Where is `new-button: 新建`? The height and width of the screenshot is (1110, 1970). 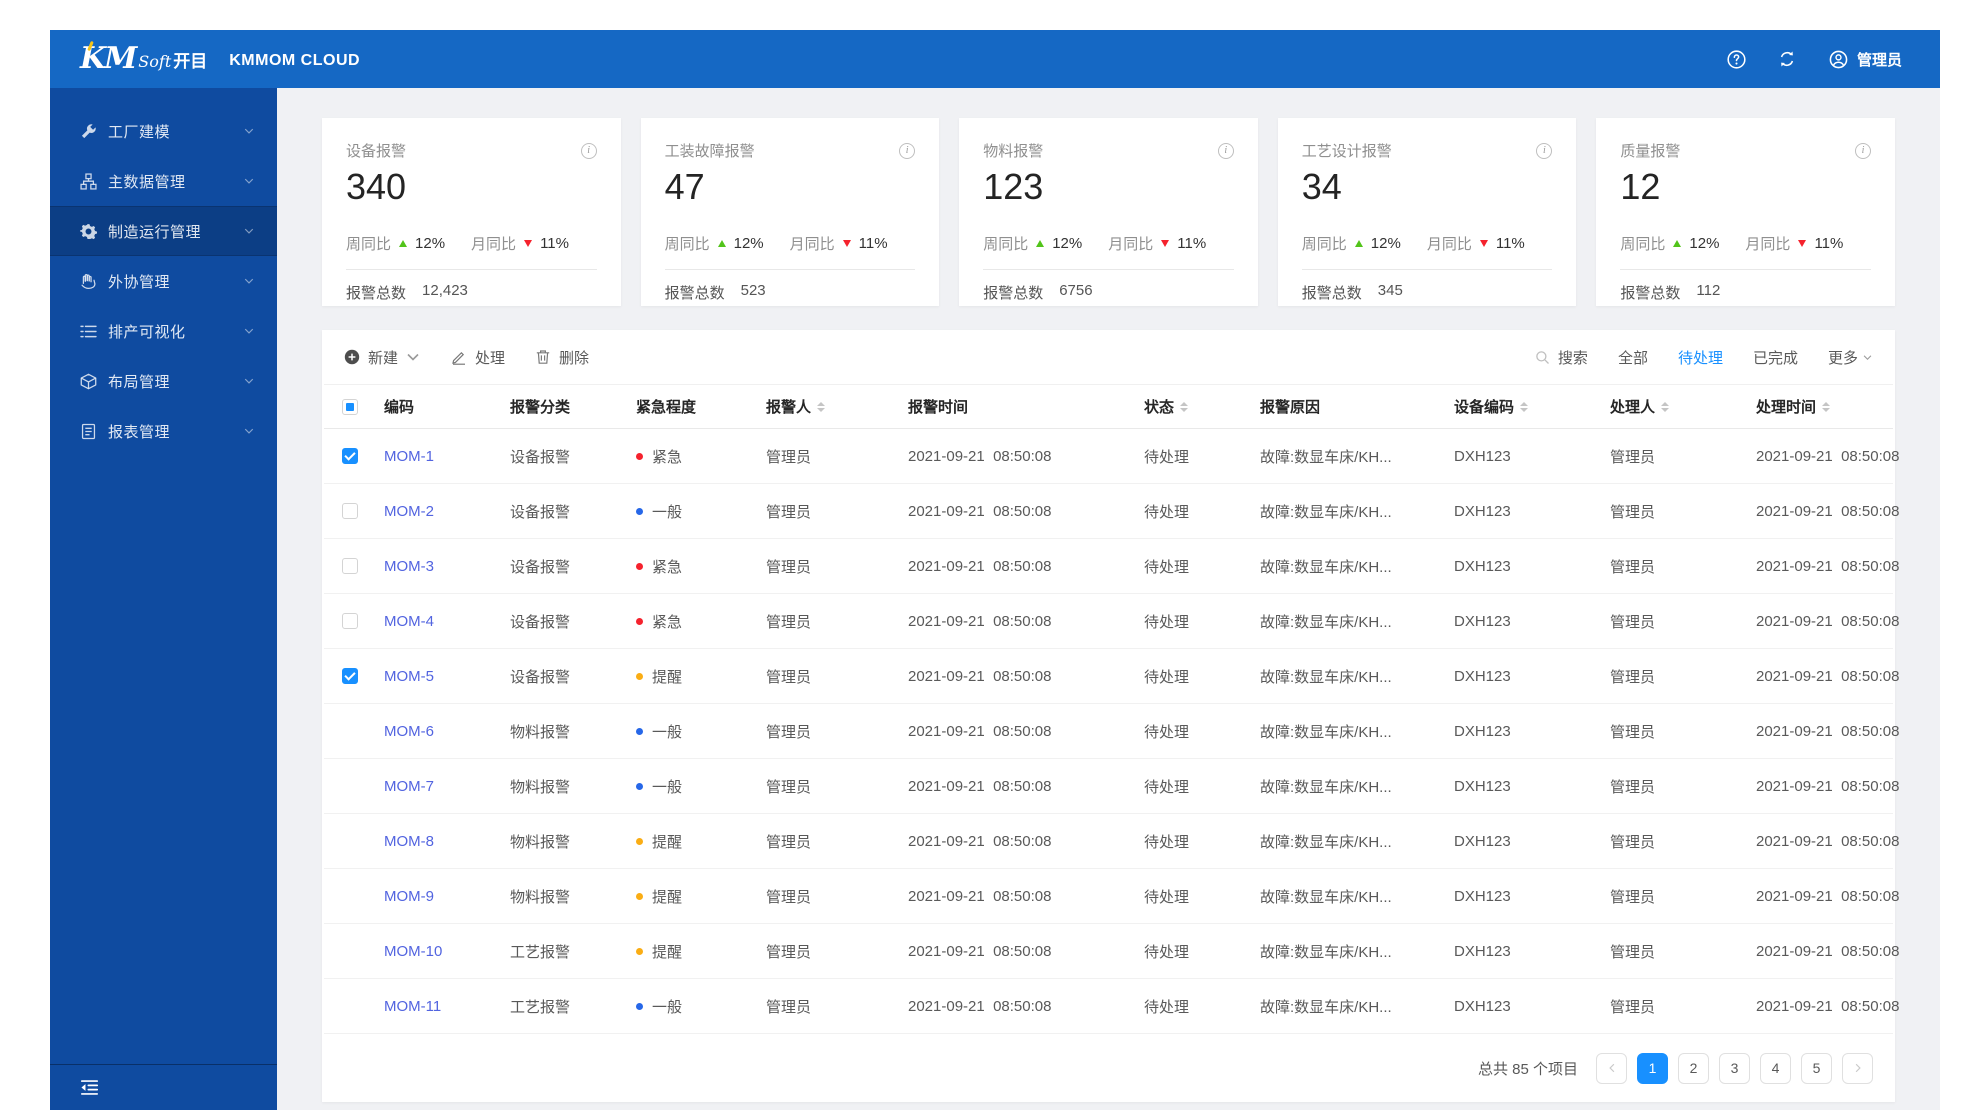
new-button: 新建 is located at coordinates (382, 357).